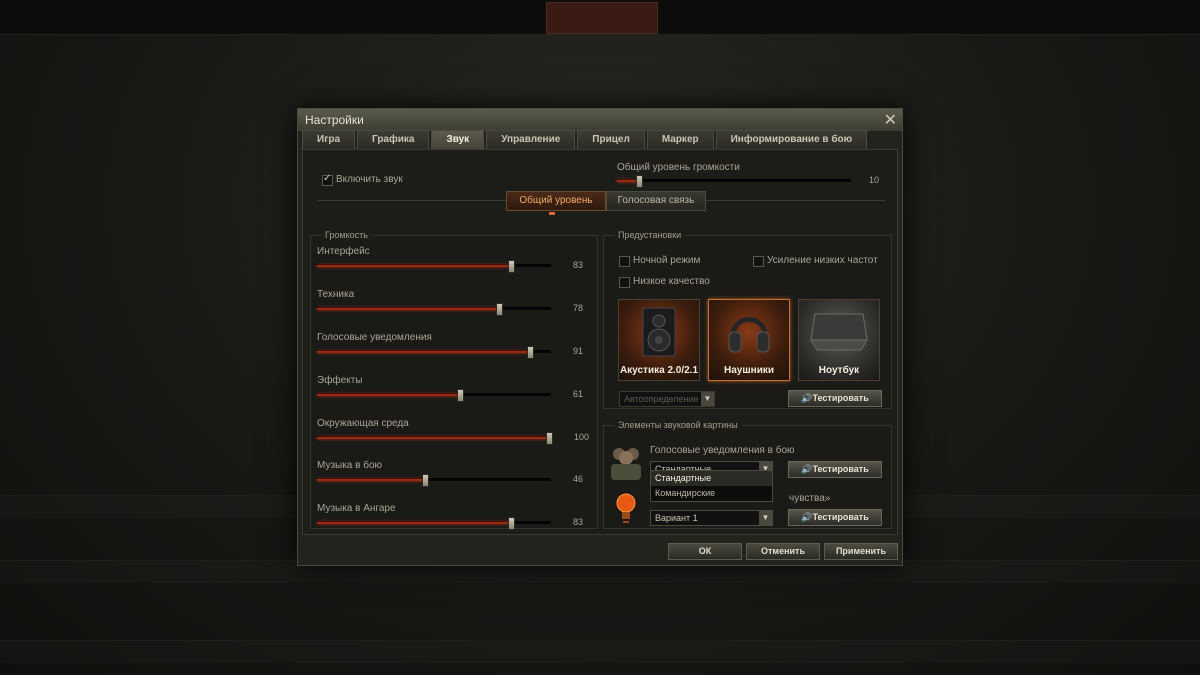 The width and height of the screenshot is (1200, 675). I want to click on voice-option-commander: Командирские, so click(711, 493).